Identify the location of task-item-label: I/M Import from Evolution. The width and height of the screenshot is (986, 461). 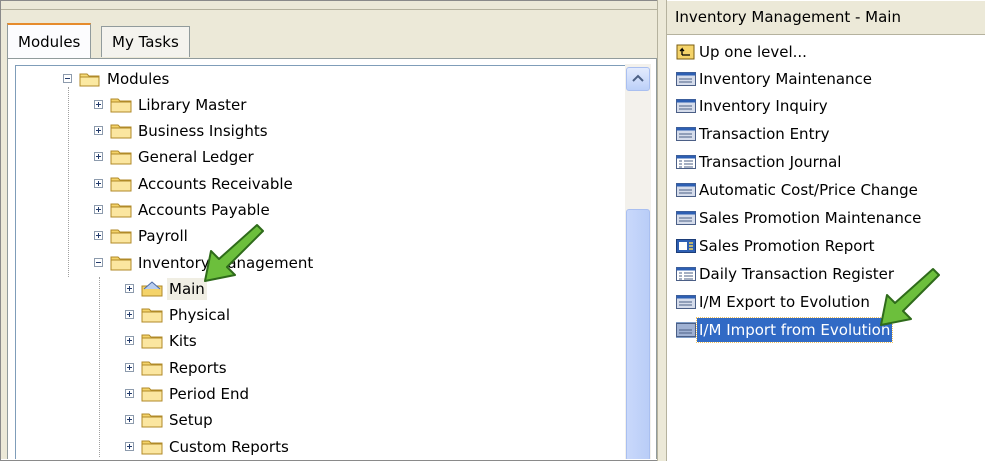
(794, 330).